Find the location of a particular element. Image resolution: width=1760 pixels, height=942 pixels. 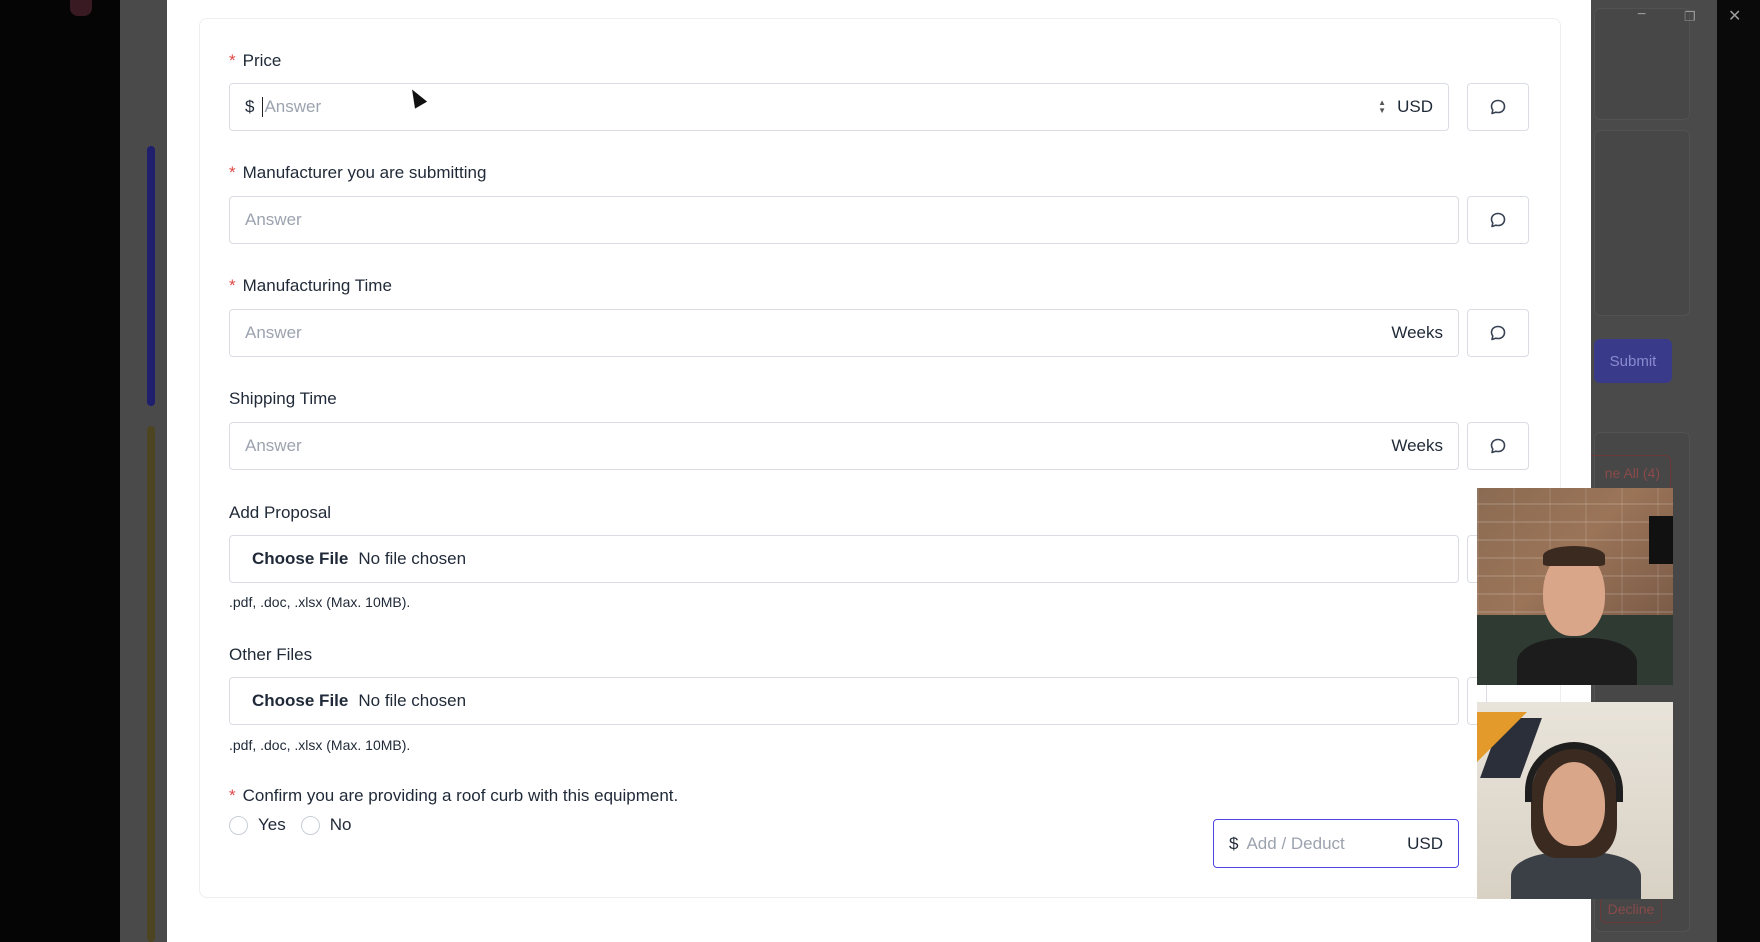

shipping-time-placeholder: Answer is located at coordinates (273, 445).